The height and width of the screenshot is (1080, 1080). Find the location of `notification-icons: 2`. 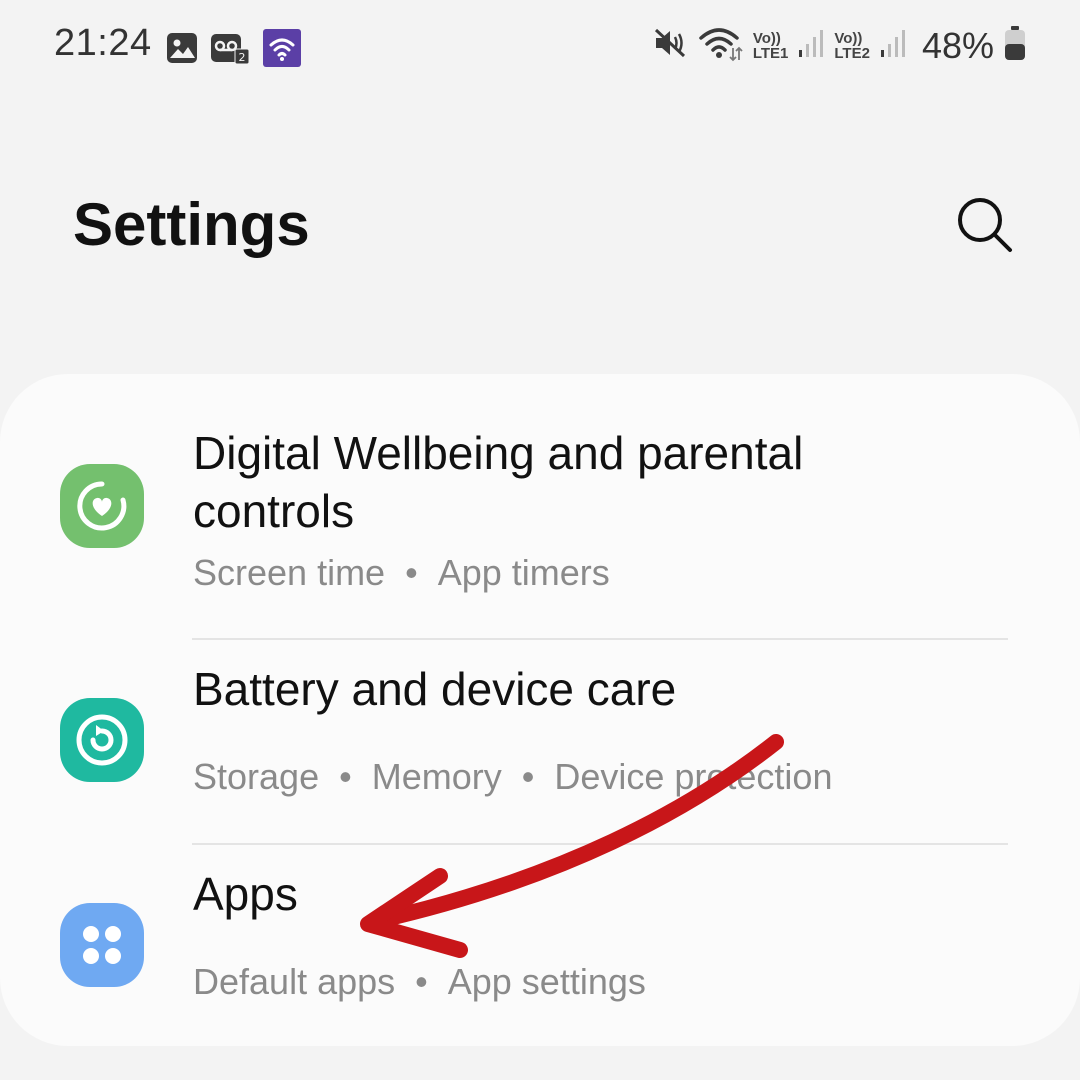

notification-icons: 2 is located at coordinates (234, 50).